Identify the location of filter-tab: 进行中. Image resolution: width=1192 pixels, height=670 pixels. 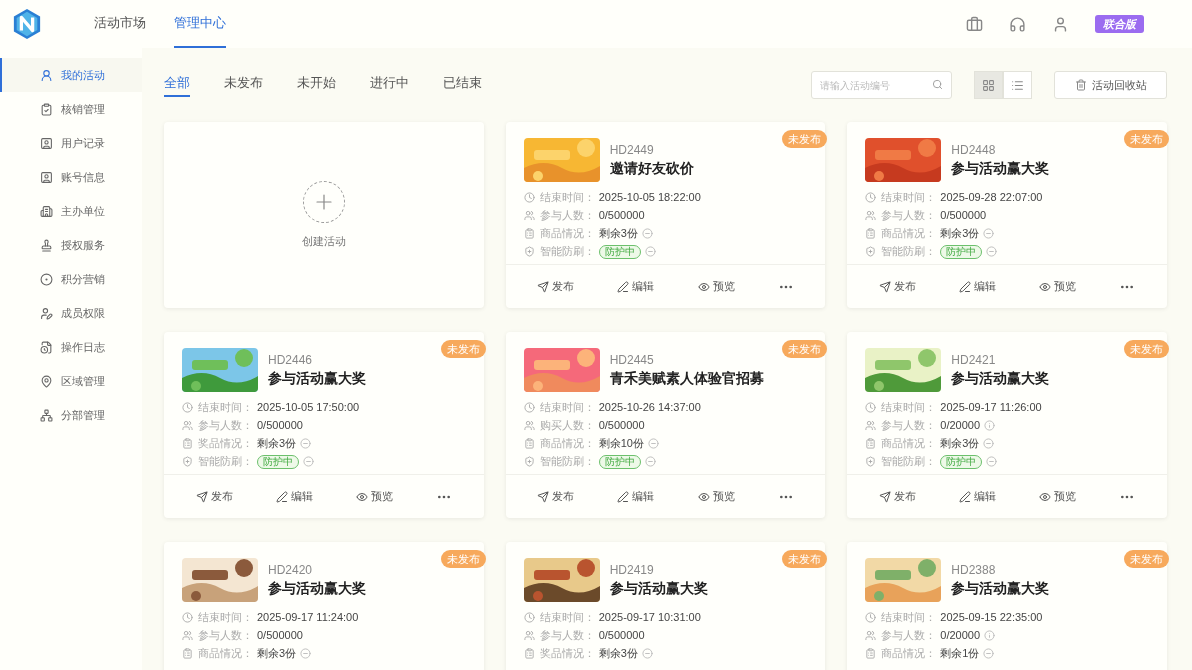
(389, 85).